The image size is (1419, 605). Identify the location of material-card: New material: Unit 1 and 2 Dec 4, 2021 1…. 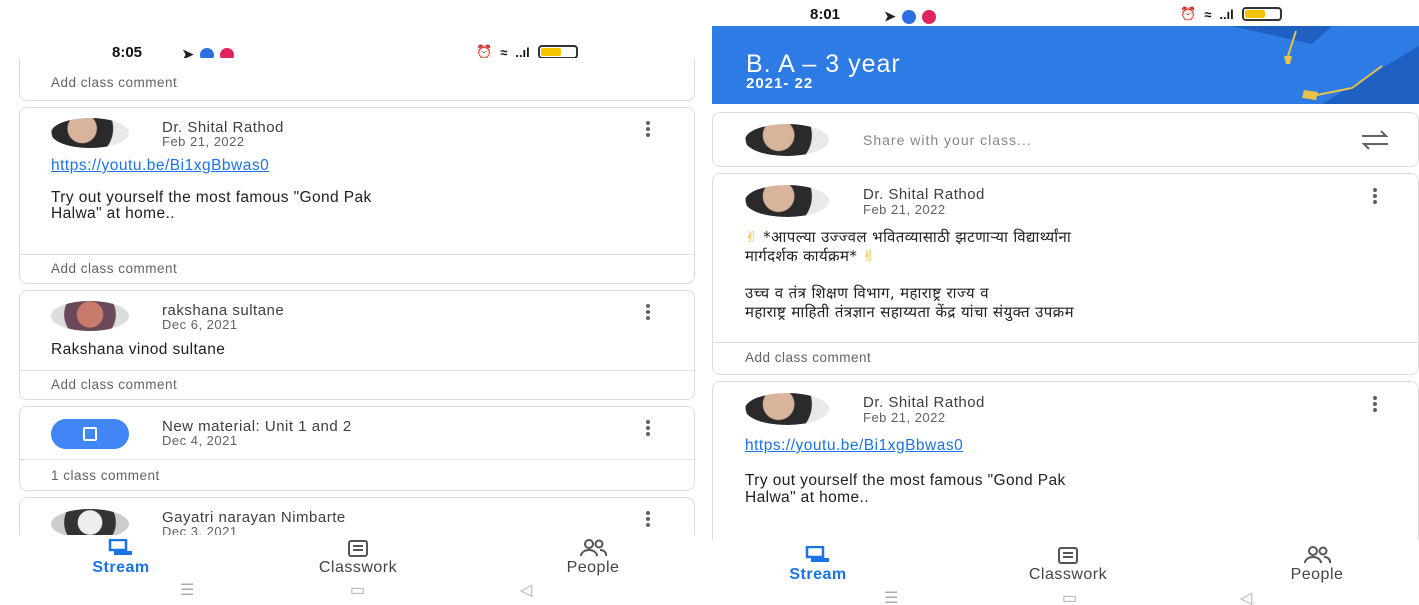
(357, 448).